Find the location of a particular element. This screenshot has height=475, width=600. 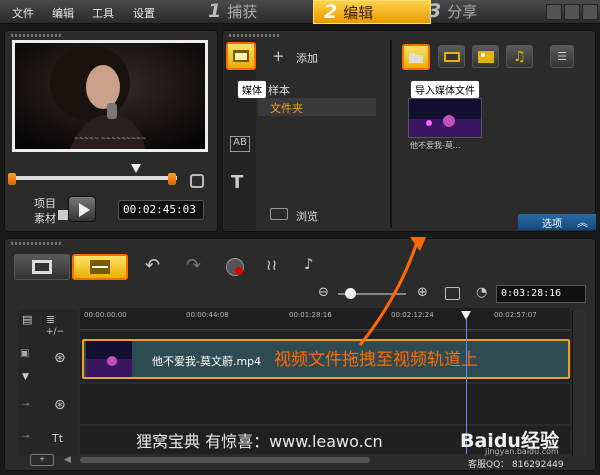

horizontal-scrollbar is located at coordinates (225, 460).